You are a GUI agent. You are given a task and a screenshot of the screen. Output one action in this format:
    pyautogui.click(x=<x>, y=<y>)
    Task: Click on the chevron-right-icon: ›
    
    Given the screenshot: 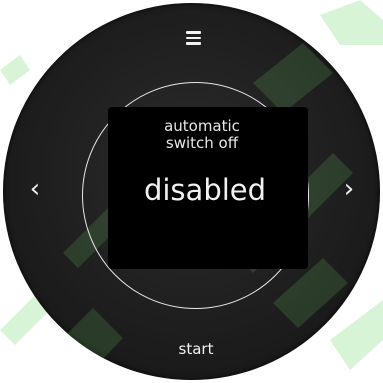 What is the action you would take?
    pyautogui.click(x=349, y=190)
    